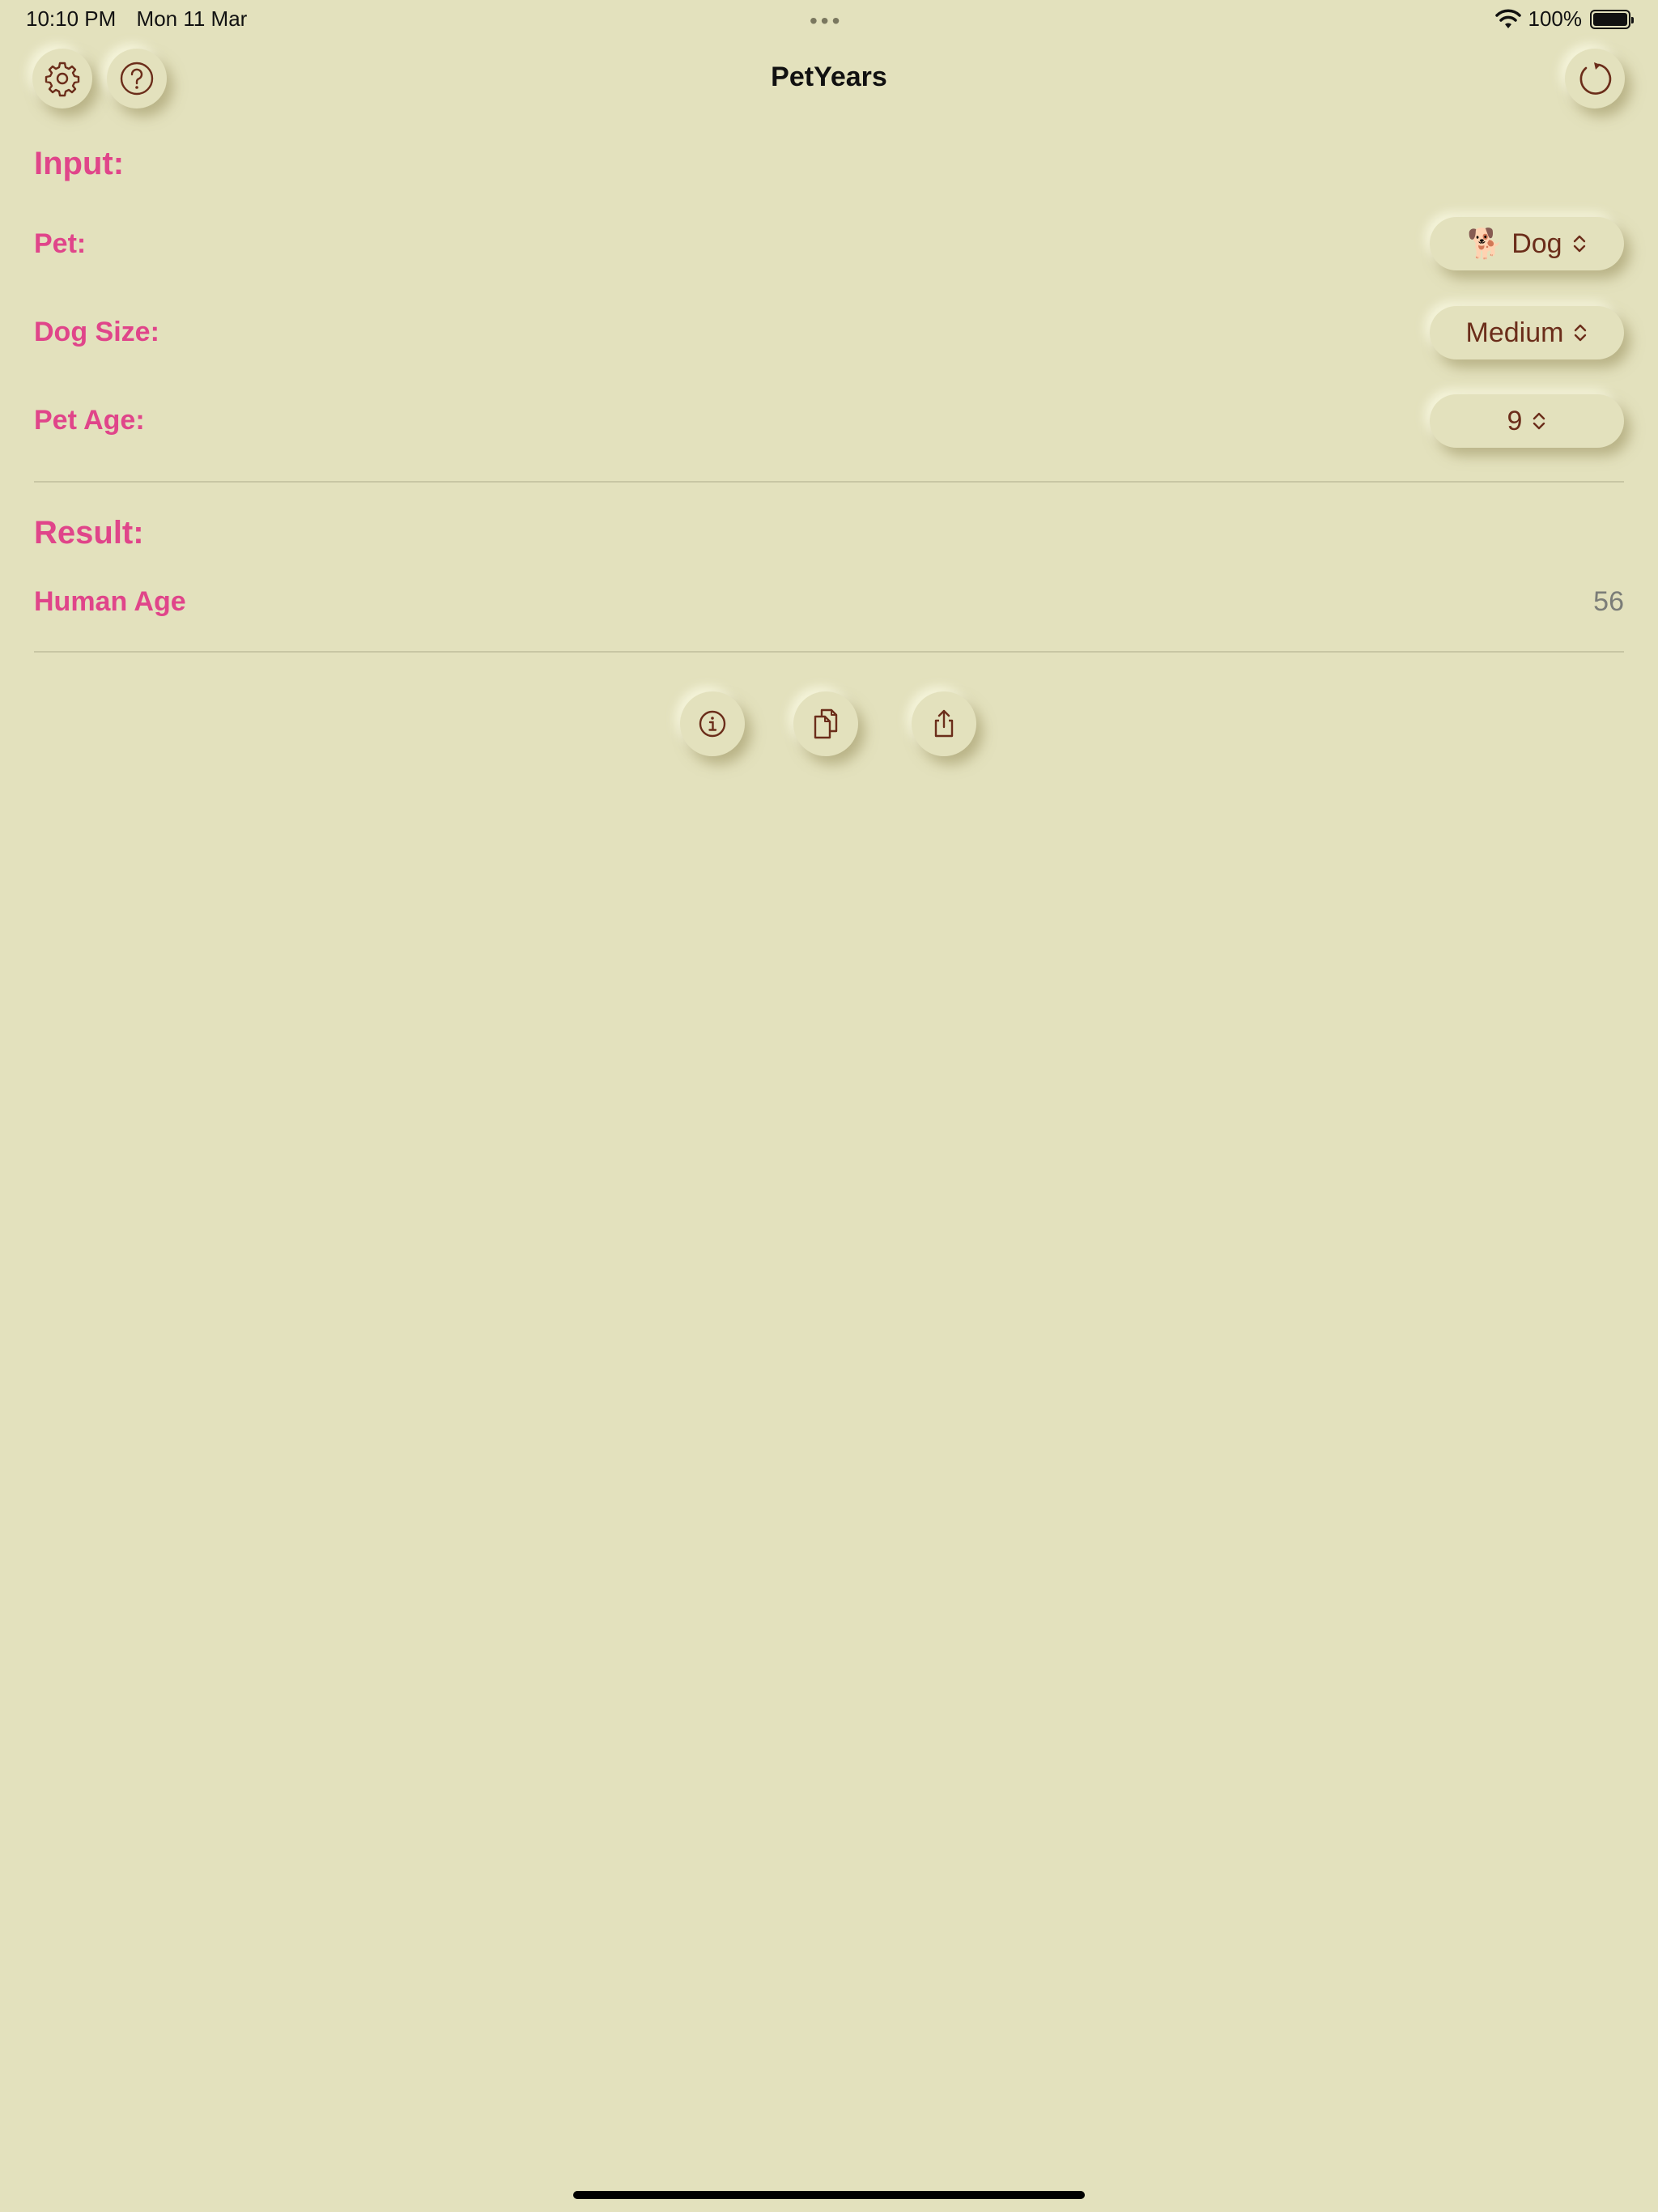  I want to click on share-icon, so click(944, 724).